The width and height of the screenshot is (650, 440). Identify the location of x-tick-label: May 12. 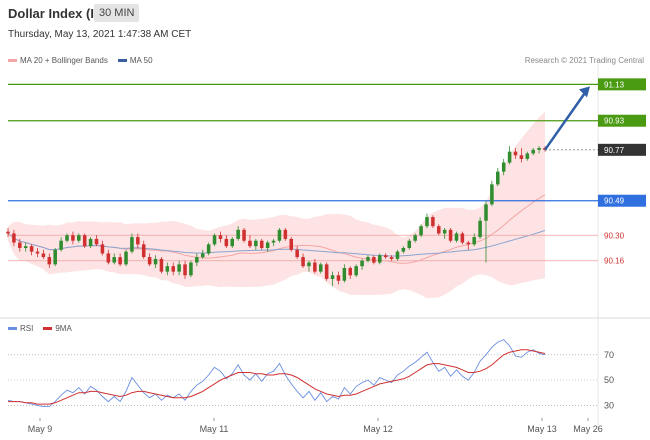
(378, 429).